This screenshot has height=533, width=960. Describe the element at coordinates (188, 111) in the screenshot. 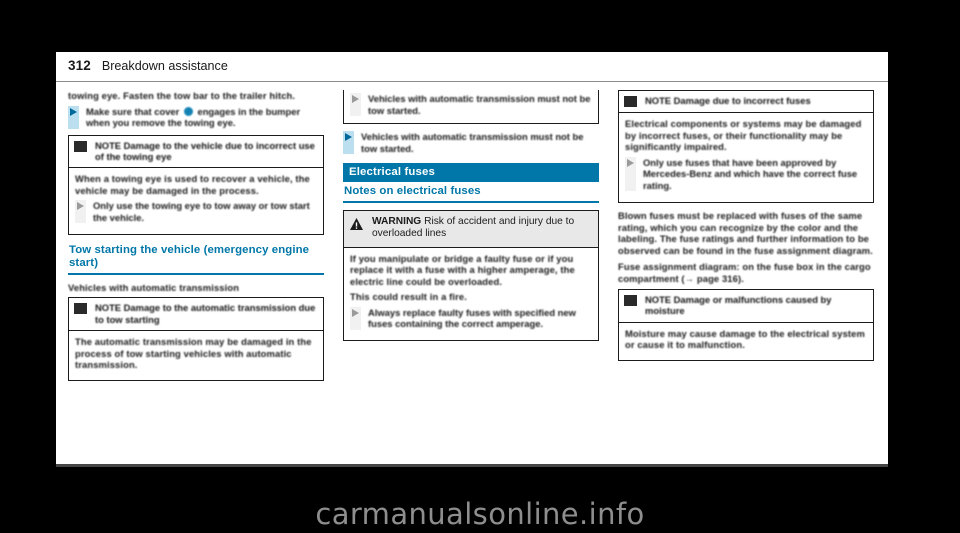

I see `cover-marker-icon` at that location.